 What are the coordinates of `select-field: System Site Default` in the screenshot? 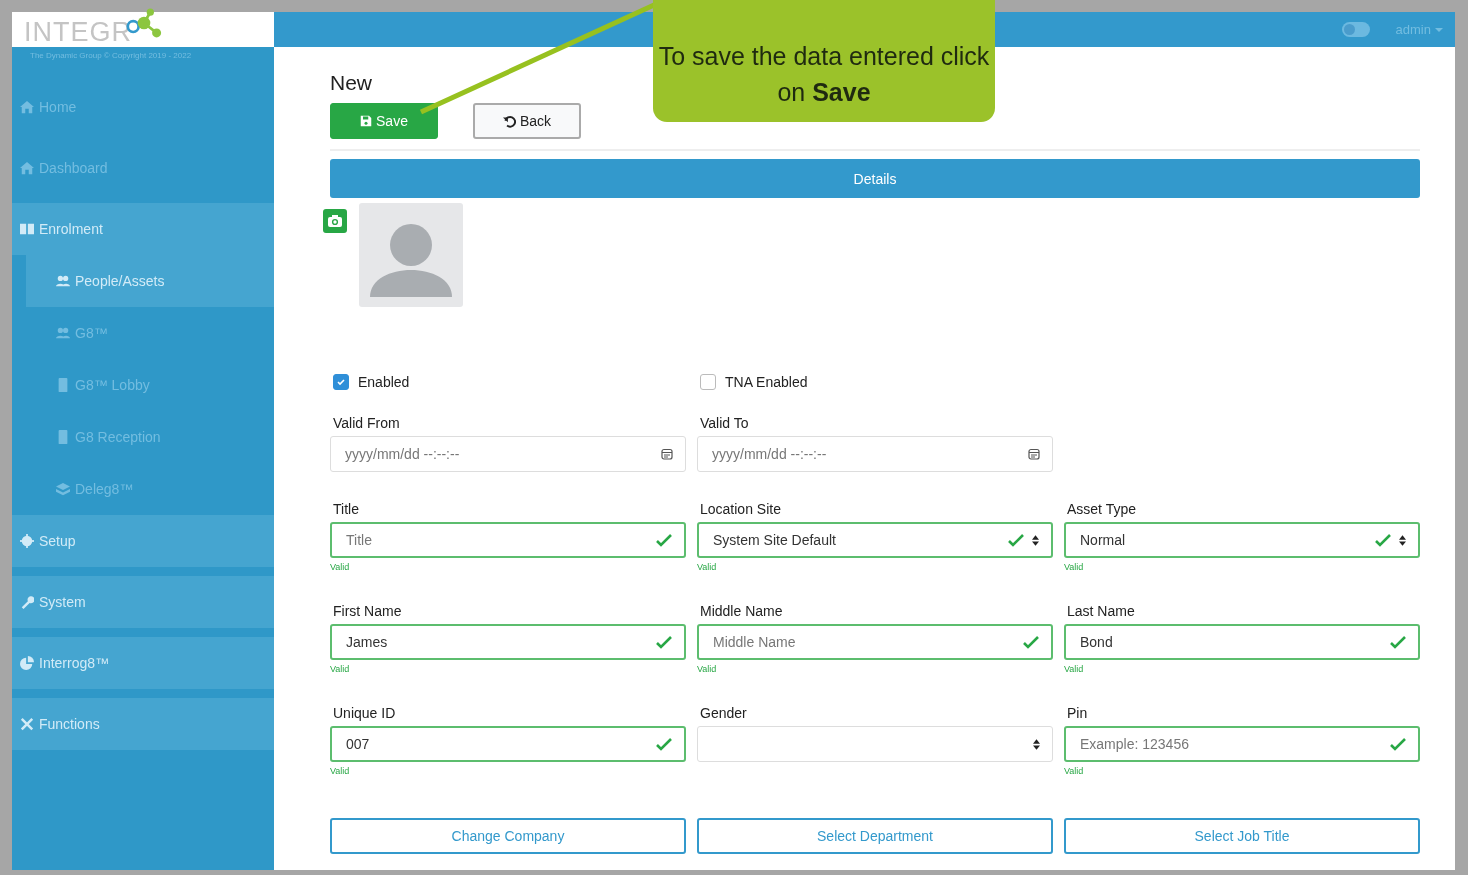 It's located at (875, 540).